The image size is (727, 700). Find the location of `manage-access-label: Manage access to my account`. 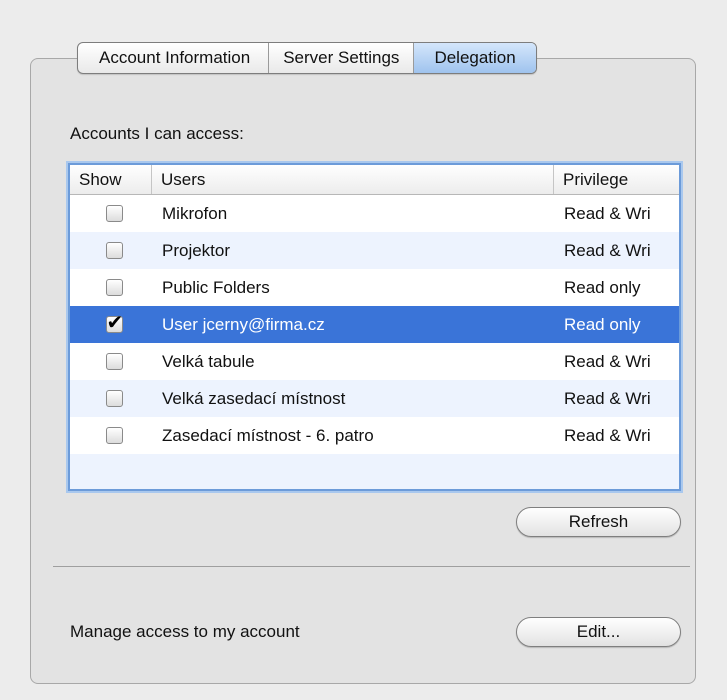

manage-access-label: Manage access to my account is located at coordinates (185, 631).